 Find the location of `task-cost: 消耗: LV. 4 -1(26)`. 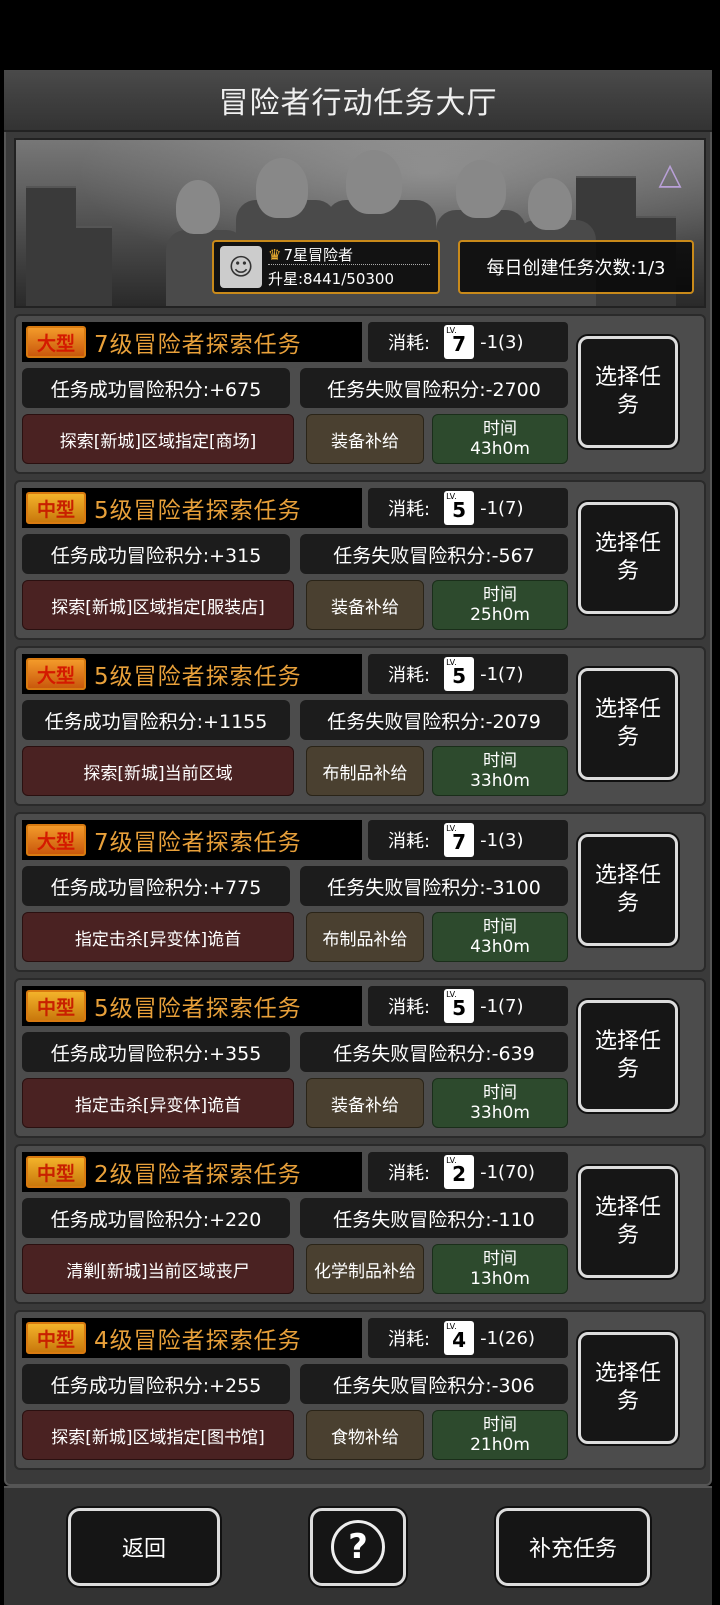

task-cost: 消耗: LV. 4 -1(26) is located at coordinates (468, 1338).